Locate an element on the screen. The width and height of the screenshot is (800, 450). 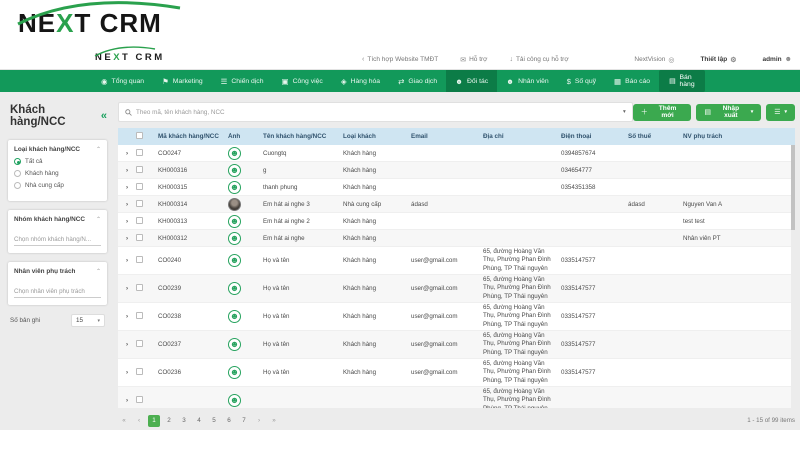
pagination-page: 6 is located at coordinates (229, 421).